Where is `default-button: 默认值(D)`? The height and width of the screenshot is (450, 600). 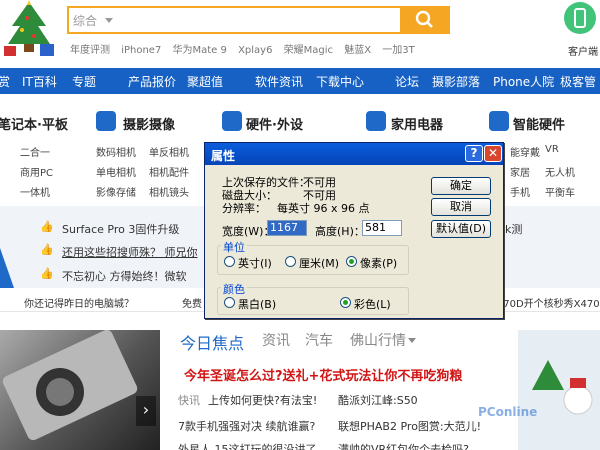 default-button: 默认值(D) is located at coordinates (461, 229).